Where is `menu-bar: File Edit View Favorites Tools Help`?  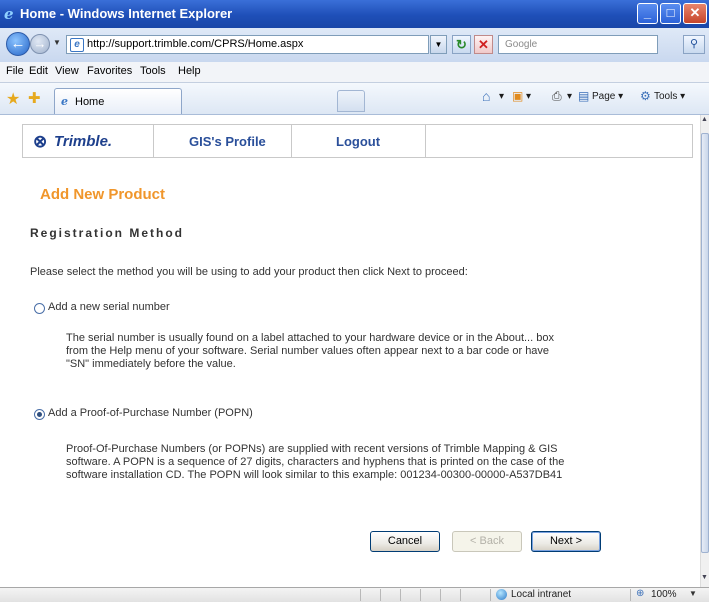
menu-bar: File Edit View Favorites Tools Help is located at coordinates (354, 72).